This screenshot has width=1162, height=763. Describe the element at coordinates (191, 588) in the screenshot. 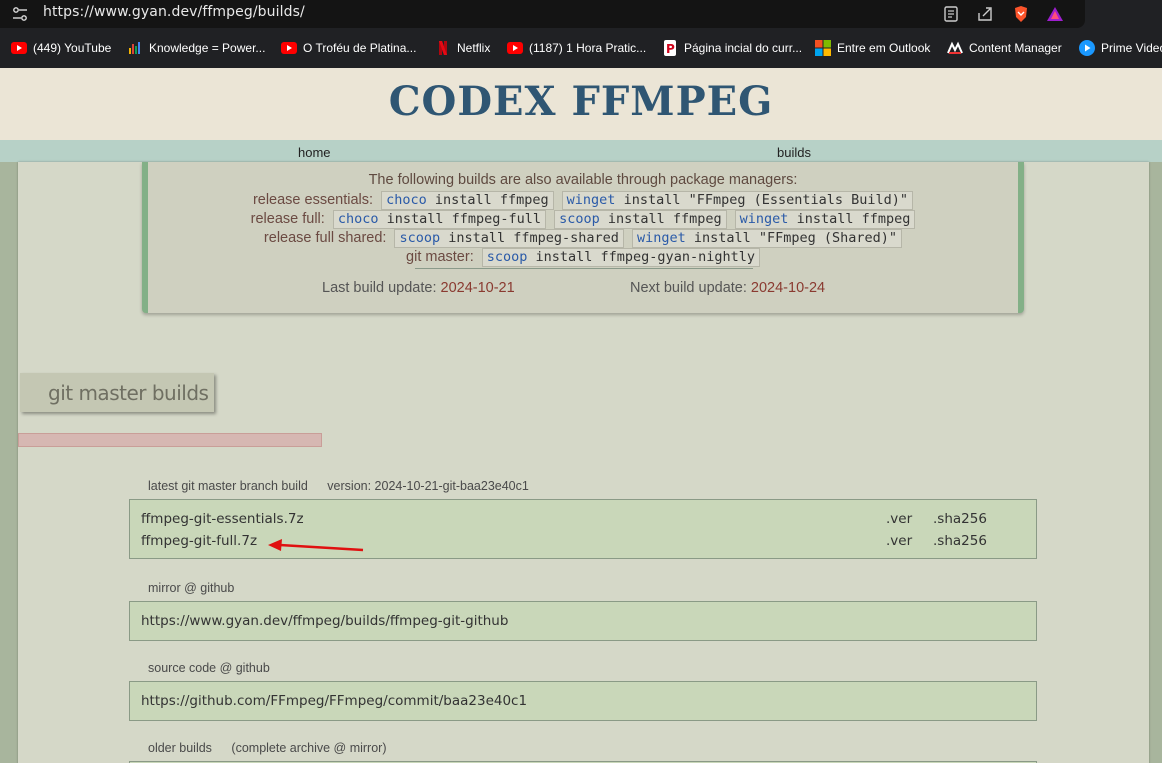

I see `mirror-label: mirror @ github` at that location.